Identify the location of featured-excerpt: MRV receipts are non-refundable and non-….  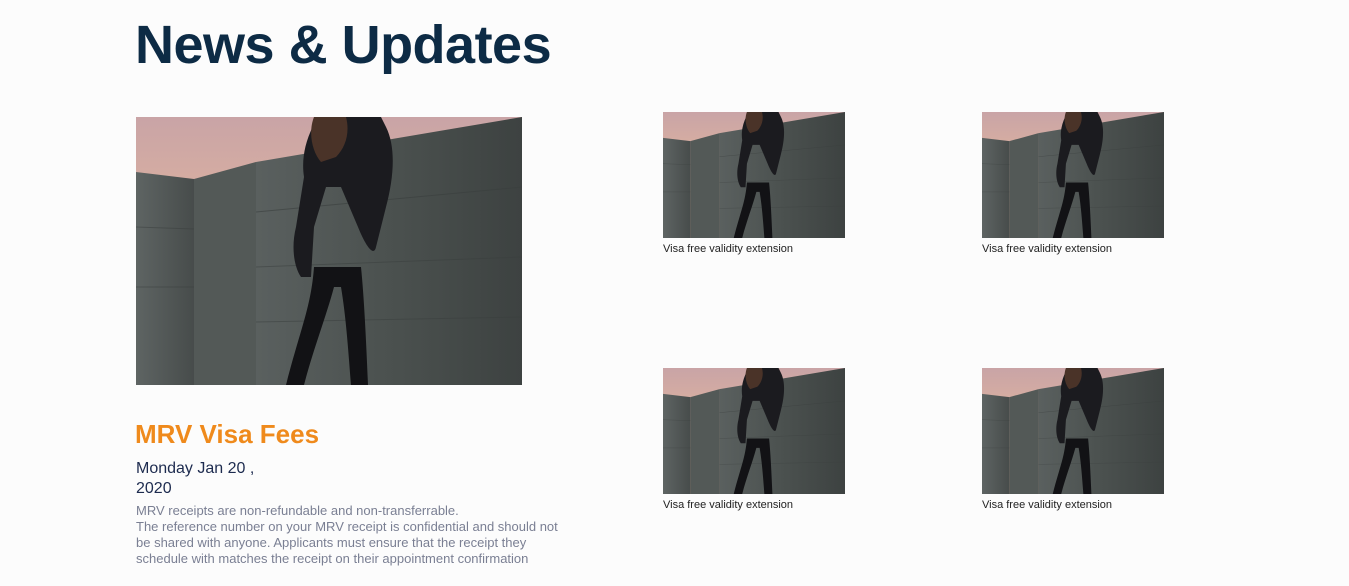
(347, 534).